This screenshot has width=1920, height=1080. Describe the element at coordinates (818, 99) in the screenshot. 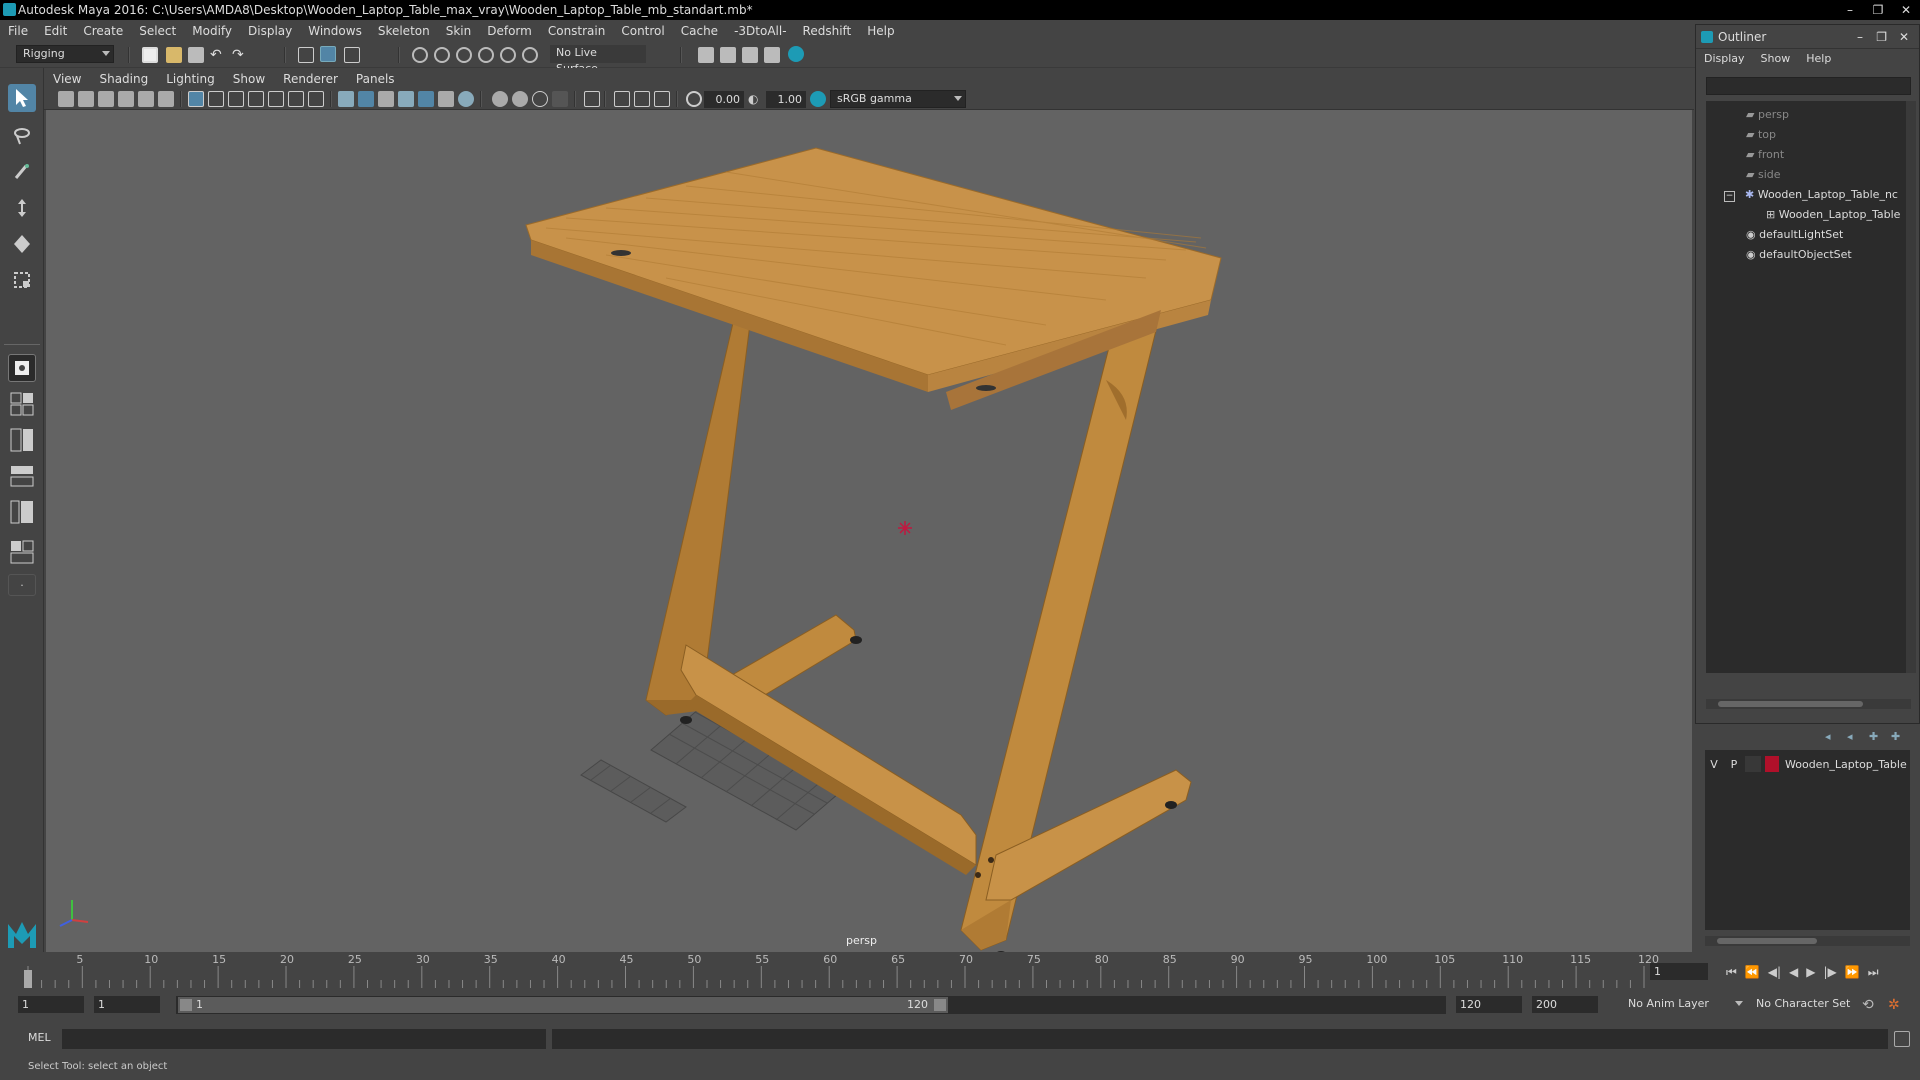

I see `color-management-icon` at that location.